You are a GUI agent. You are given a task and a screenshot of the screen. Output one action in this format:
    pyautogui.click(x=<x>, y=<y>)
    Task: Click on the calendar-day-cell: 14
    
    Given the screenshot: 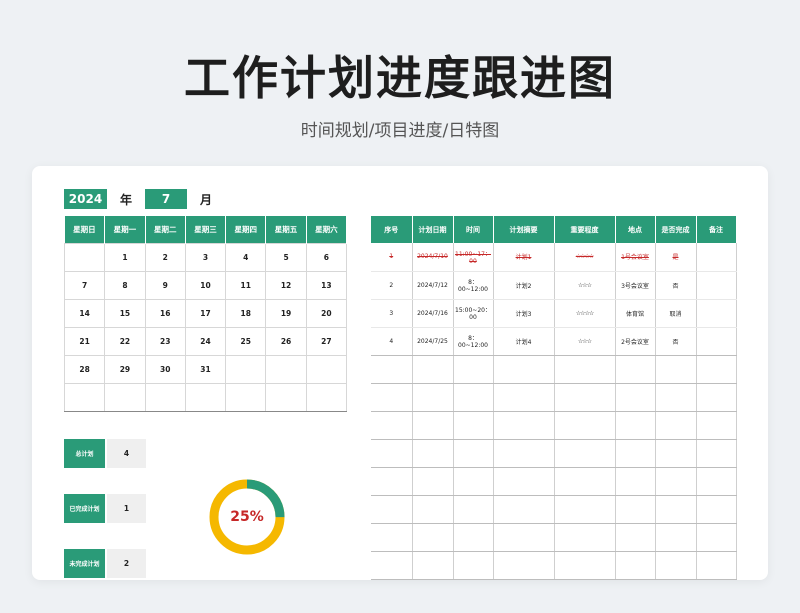 What is the action you would take?
    pyautogui.click(x=84, y=313)
    